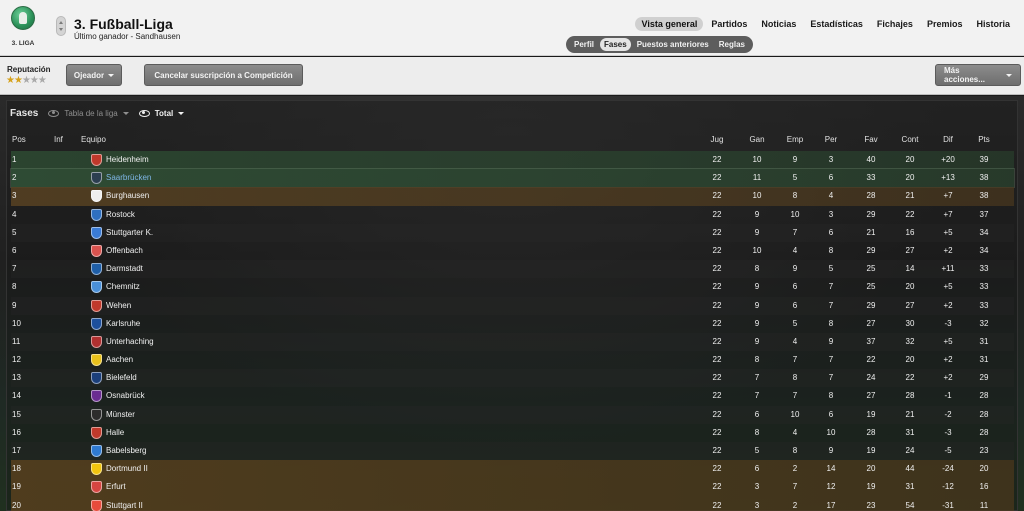 This screenshot has height=511, width=1024. Describe the element at coordinates (19, 139) in the screenshot. I see `col-pos: Pos` at that location.